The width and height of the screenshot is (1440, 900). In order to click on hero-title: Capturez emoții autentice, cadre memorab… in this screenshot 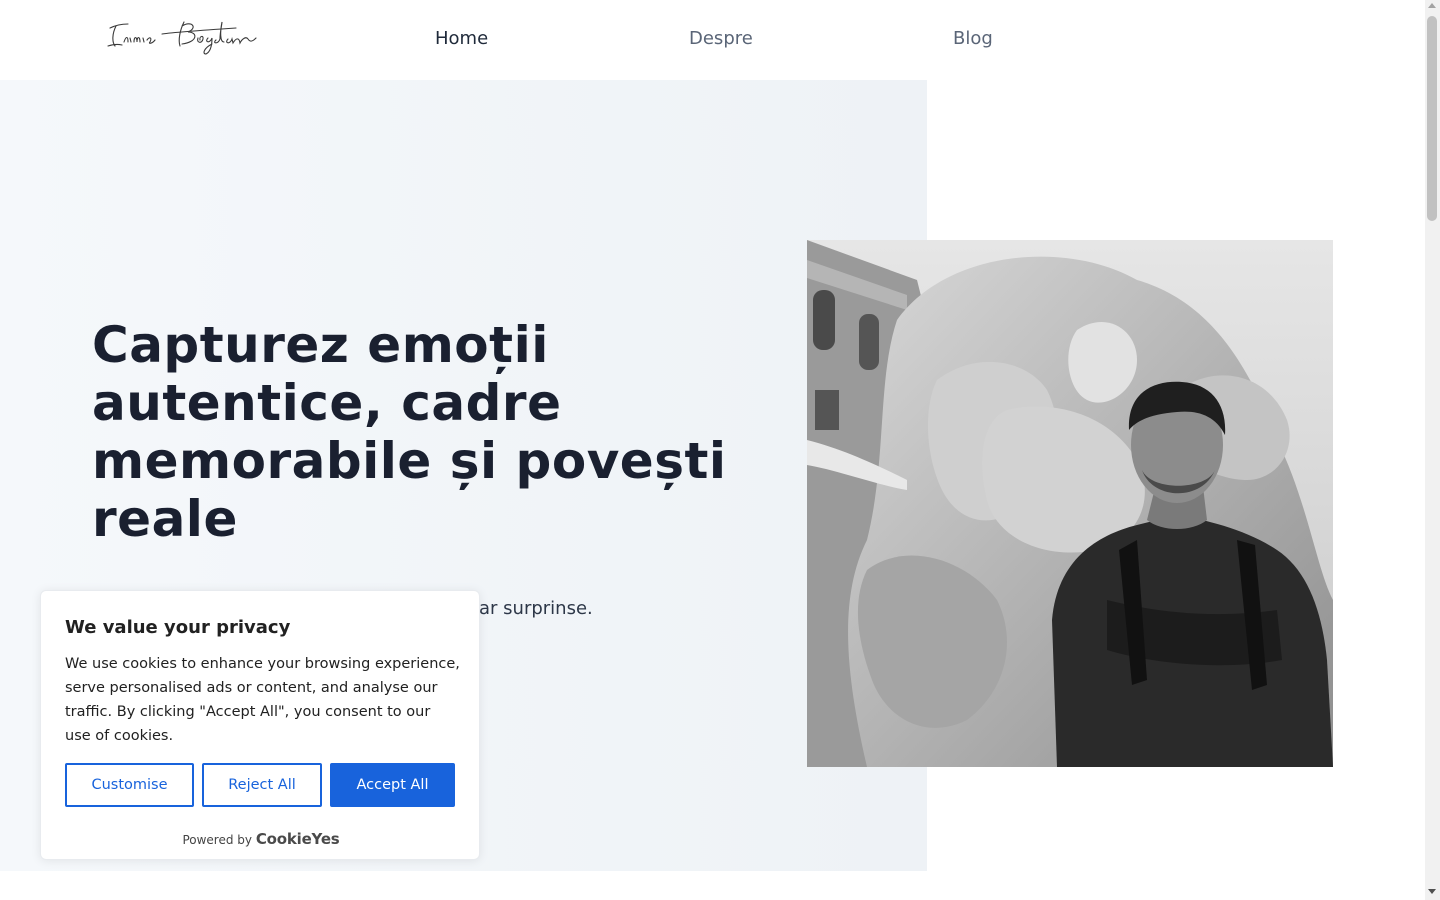, I will do `click(409, 432)`.